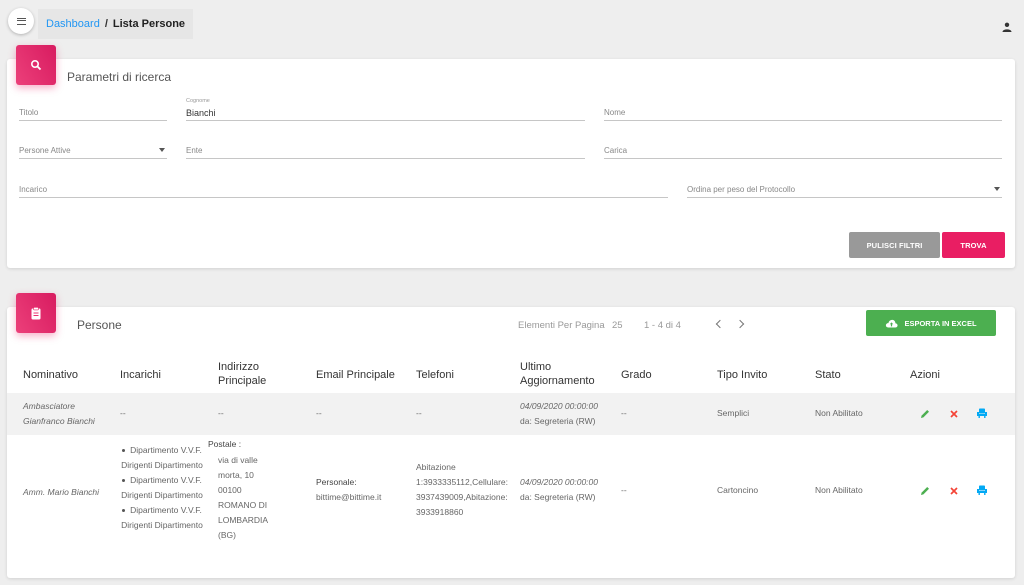  Describe the element at coordinates (925, 375) in the screenshot. I see `col-azioni: Azioni` at that location.